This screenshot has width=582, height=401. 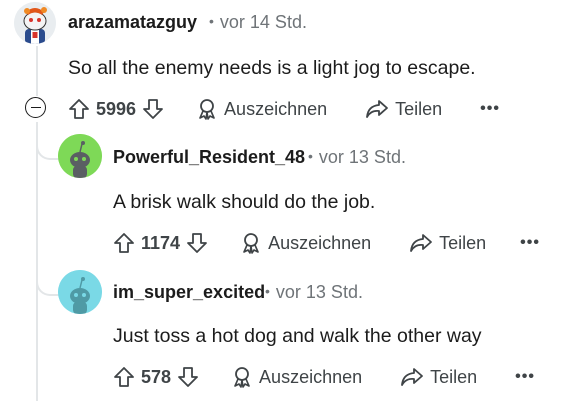 I want to click on vote-count: 1174, so click(x=161, y=242).